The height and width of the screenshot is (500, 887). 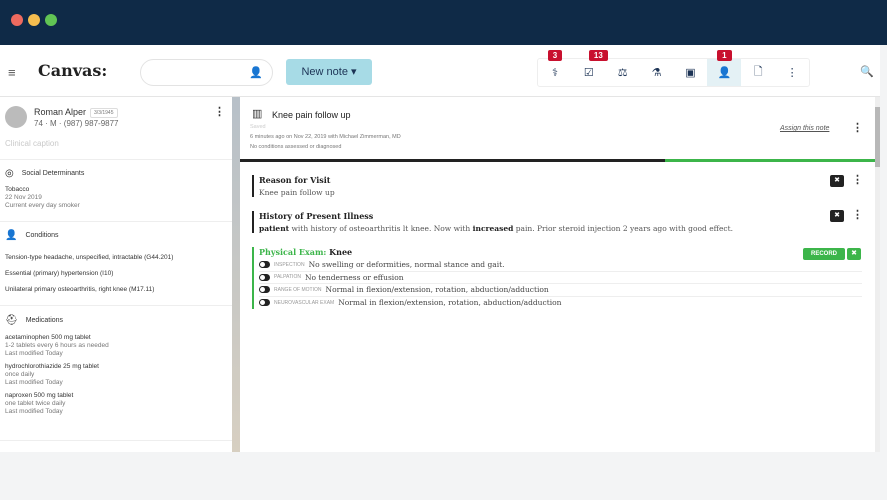 What do you see at coordinates (341, 252) in the screenshot?
I see `exam-part: Knee` at bounding box center [341, 252].